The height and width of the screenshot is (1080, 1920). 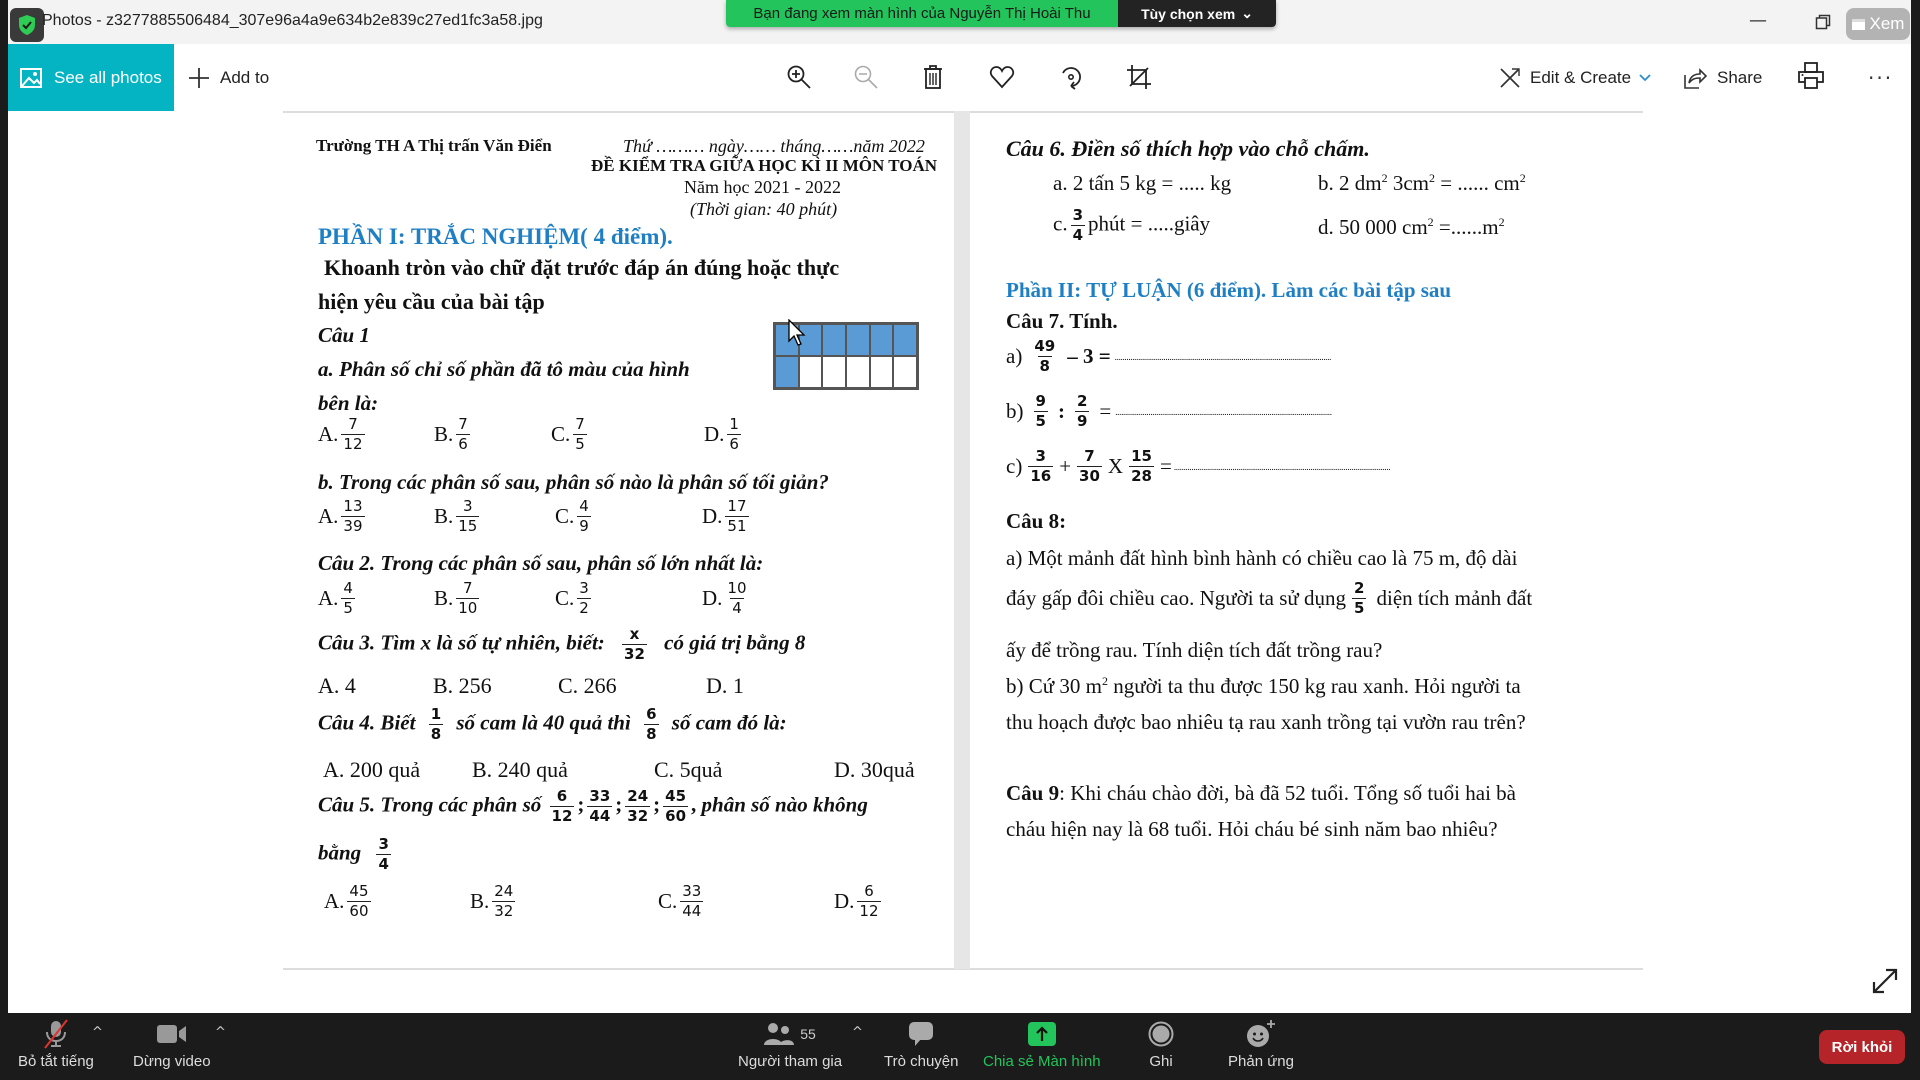 I want to click on answer-option: A. 45 60, so click(x=347, y=901).